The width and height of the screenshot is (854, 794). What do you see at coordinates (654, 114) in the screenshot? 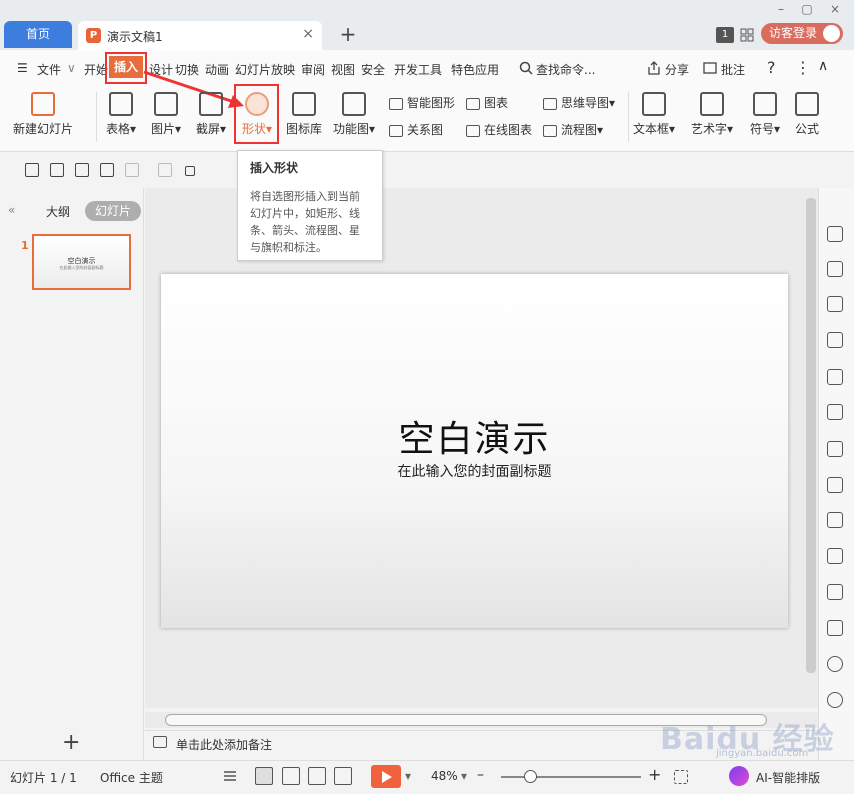
I see `textbox-button: 文本框▾` at bounding box center [654, 114].